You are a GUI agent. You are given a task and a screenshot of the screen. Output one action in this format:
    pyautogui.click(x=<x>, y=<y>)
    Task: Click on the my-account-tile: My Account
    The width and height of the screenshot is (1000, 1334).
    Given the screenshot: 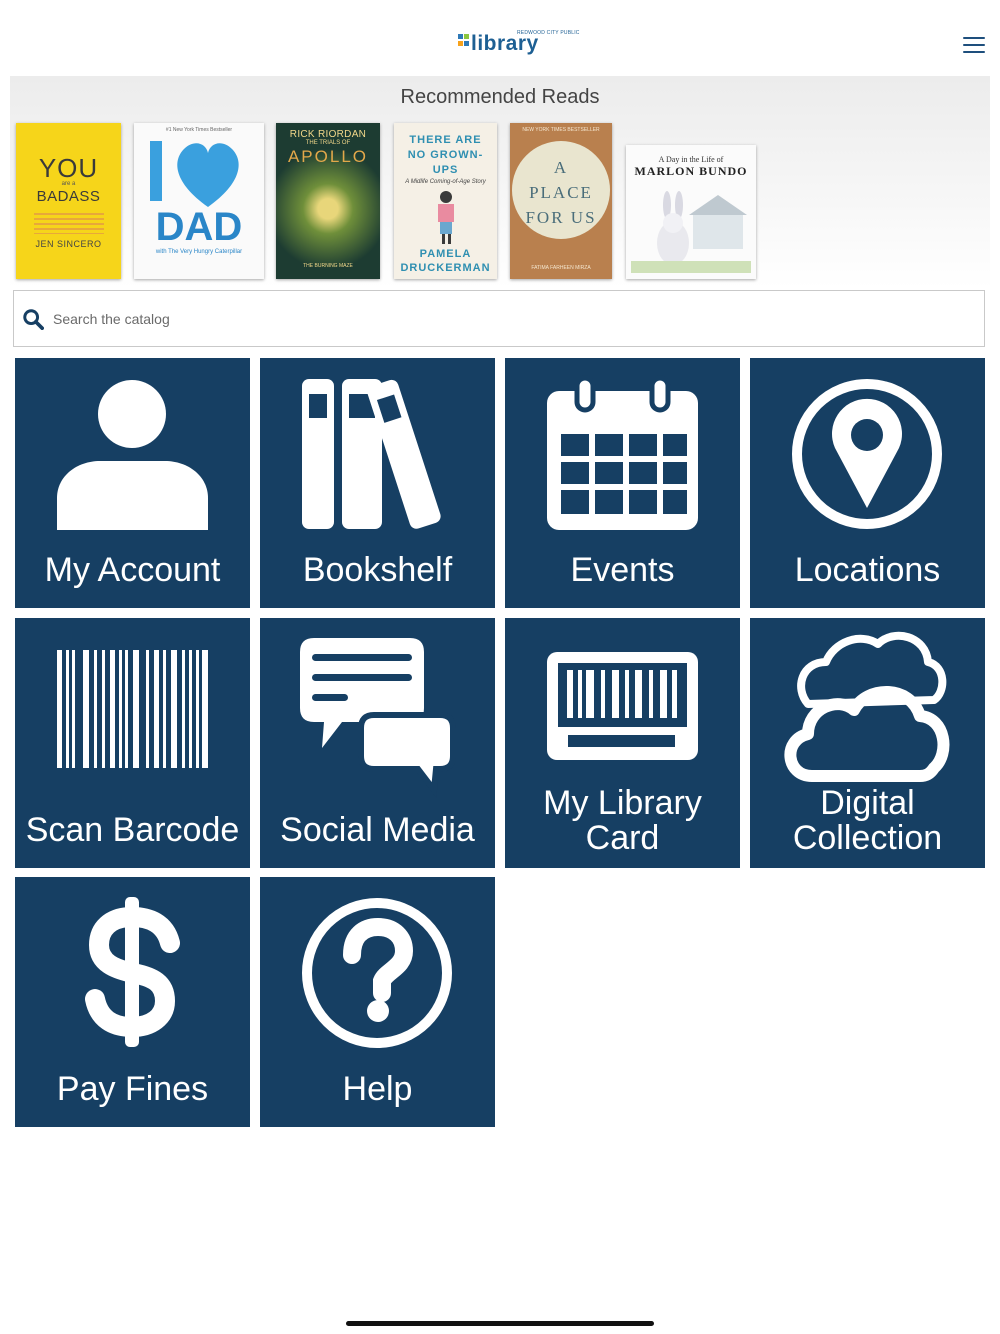 What is the action you would take?
    pyautogui.click(x=132, y=483)
    